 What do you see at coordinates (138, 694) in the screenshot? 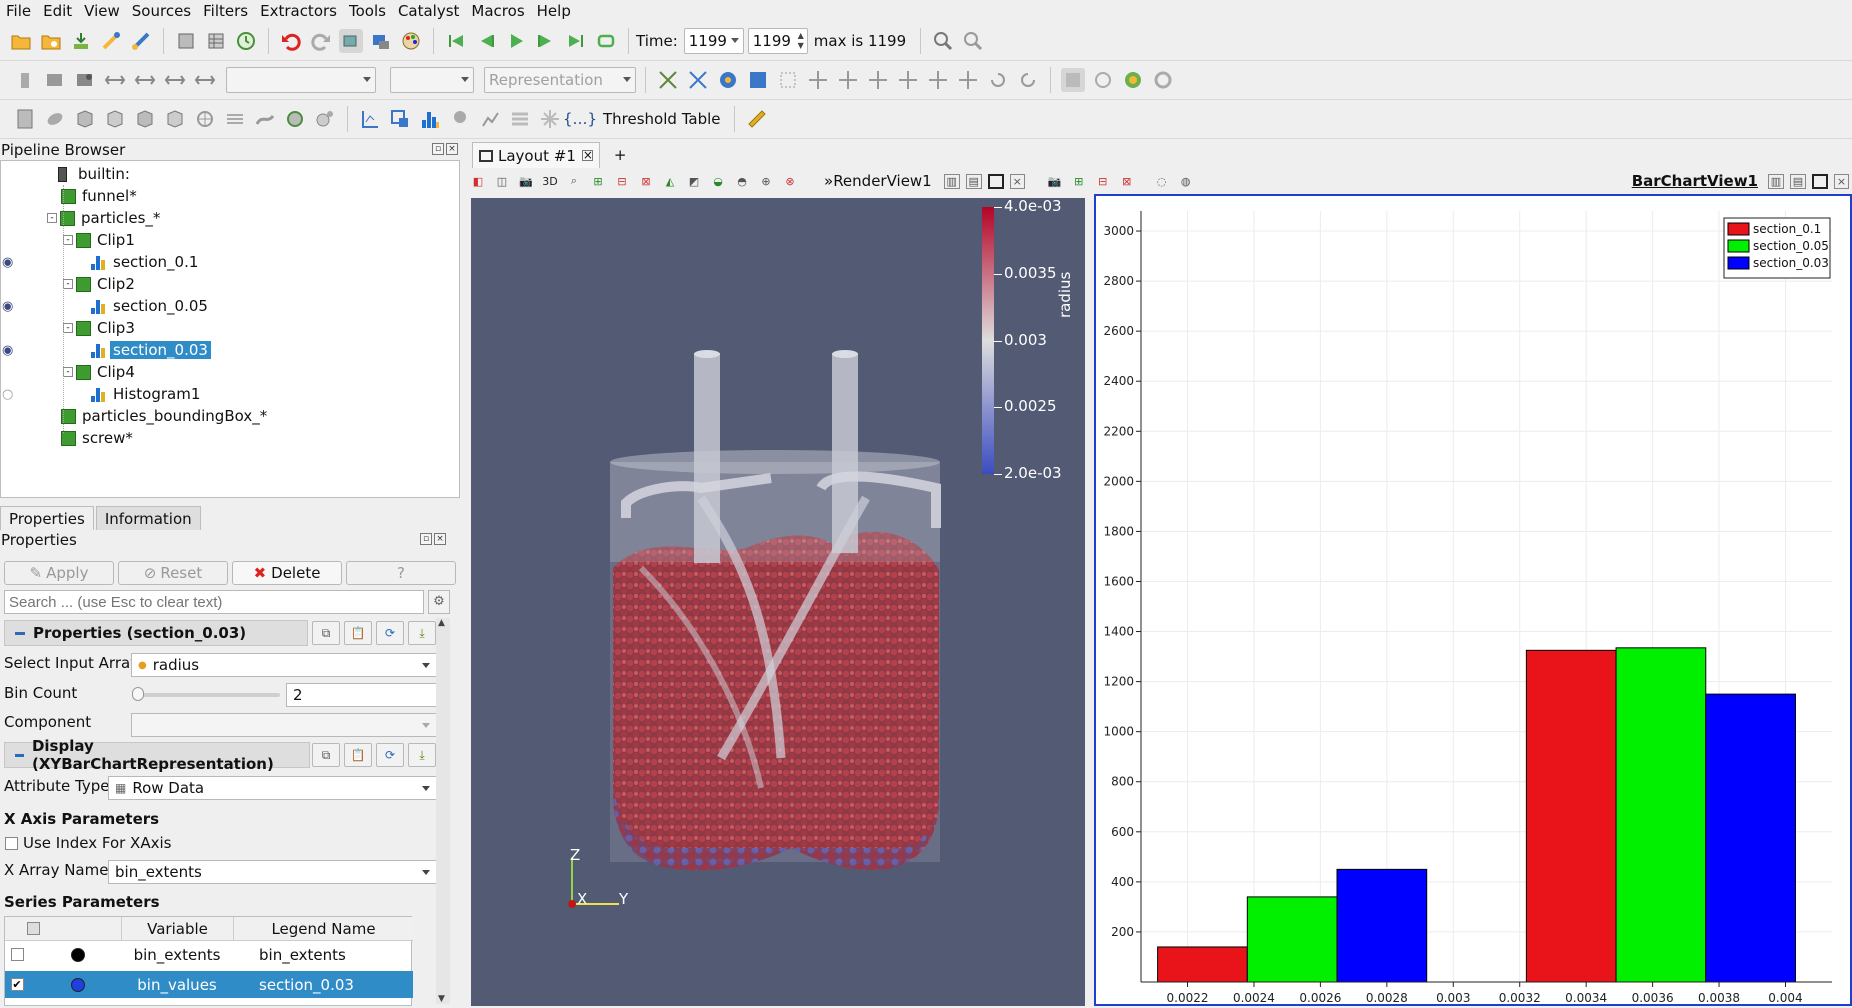
I see `slider-handle` at bounding box center [138, 694].